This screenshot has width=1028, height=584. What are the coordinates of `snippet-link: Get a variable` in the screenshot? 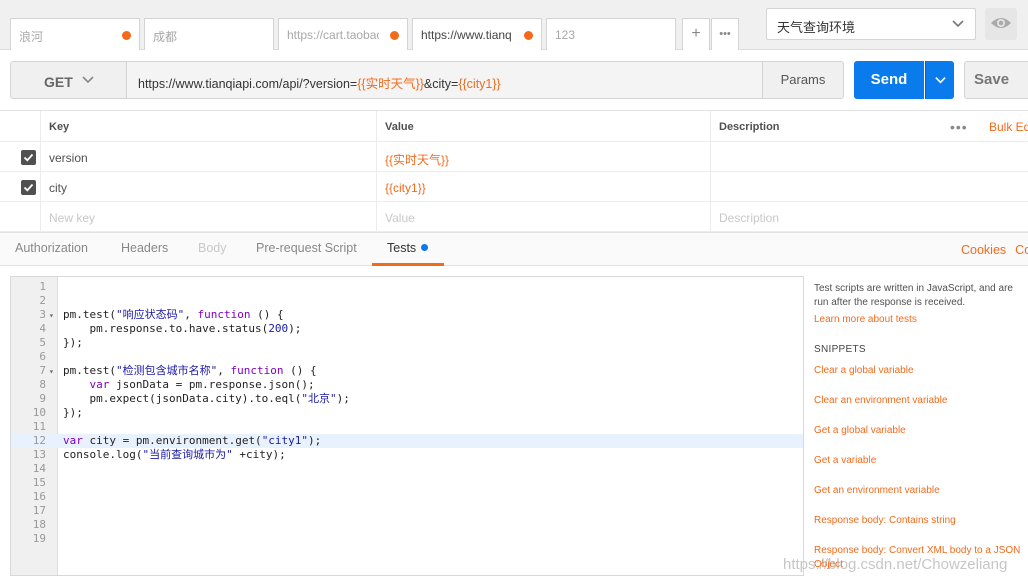 It's located at (920, 461).